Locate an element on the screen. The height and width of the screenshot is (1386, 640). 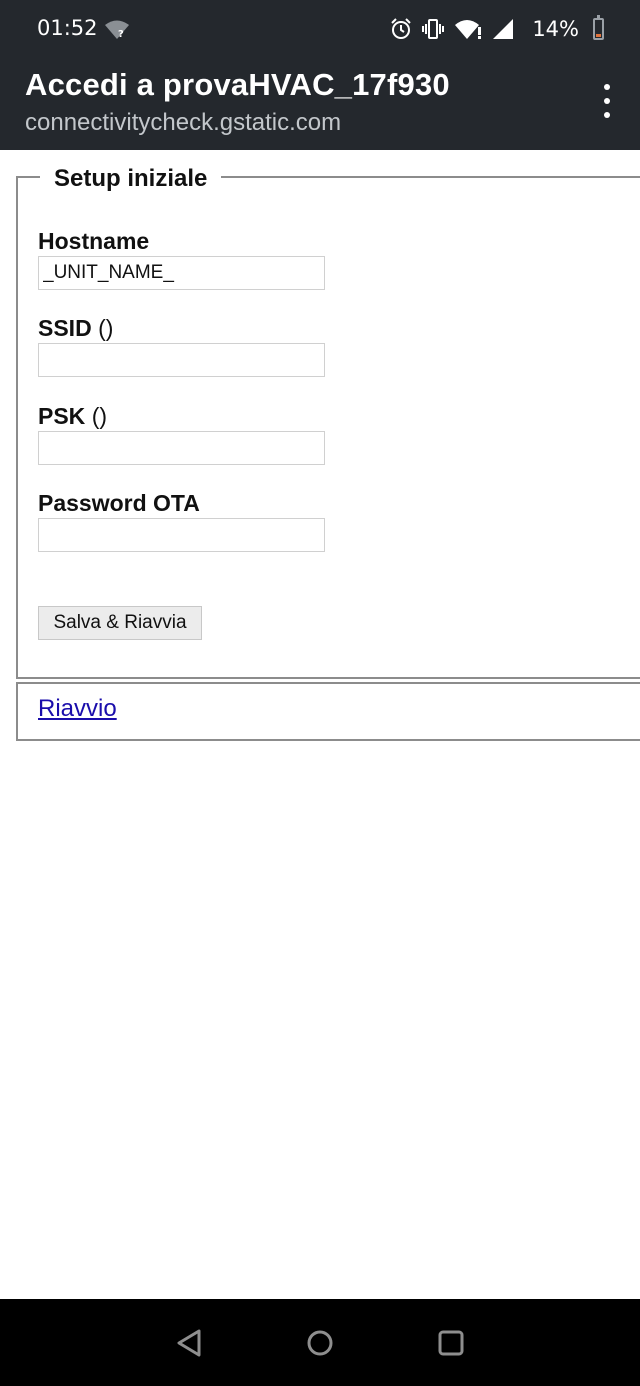
page-url: connectivitycheck.gstatic.com is located at coordinates (183, 122).